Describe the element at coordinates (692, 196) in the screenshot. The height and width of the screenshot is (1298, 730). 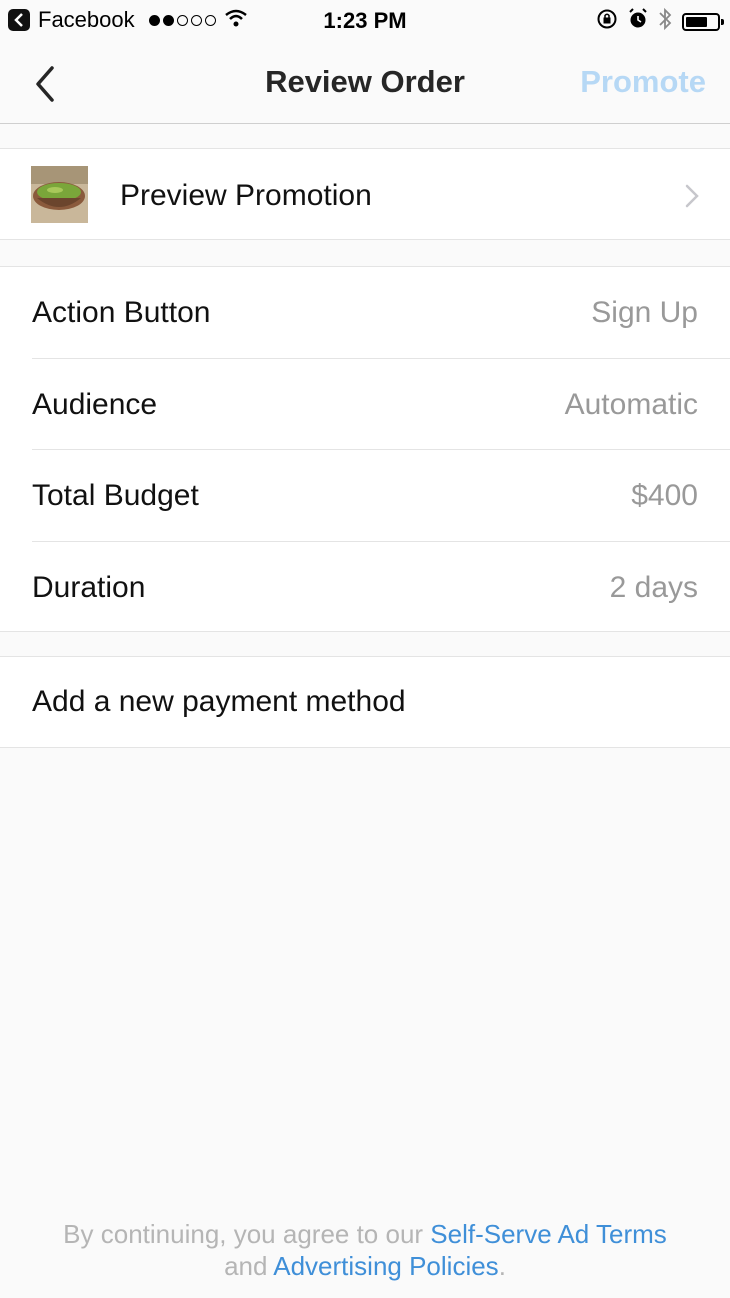
I see `chevron-right-icon` at that location.